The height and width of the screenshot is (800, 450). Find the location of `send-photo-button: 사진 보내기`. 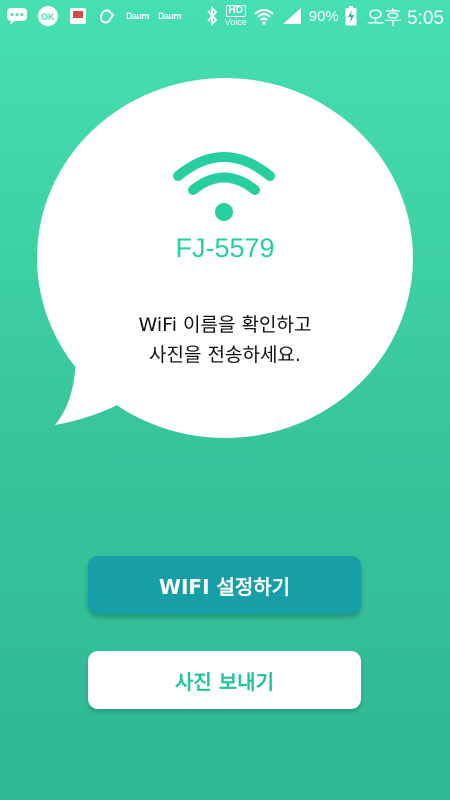

send-photo-button: 사진 보내기 is located at coordinates (224, 680).